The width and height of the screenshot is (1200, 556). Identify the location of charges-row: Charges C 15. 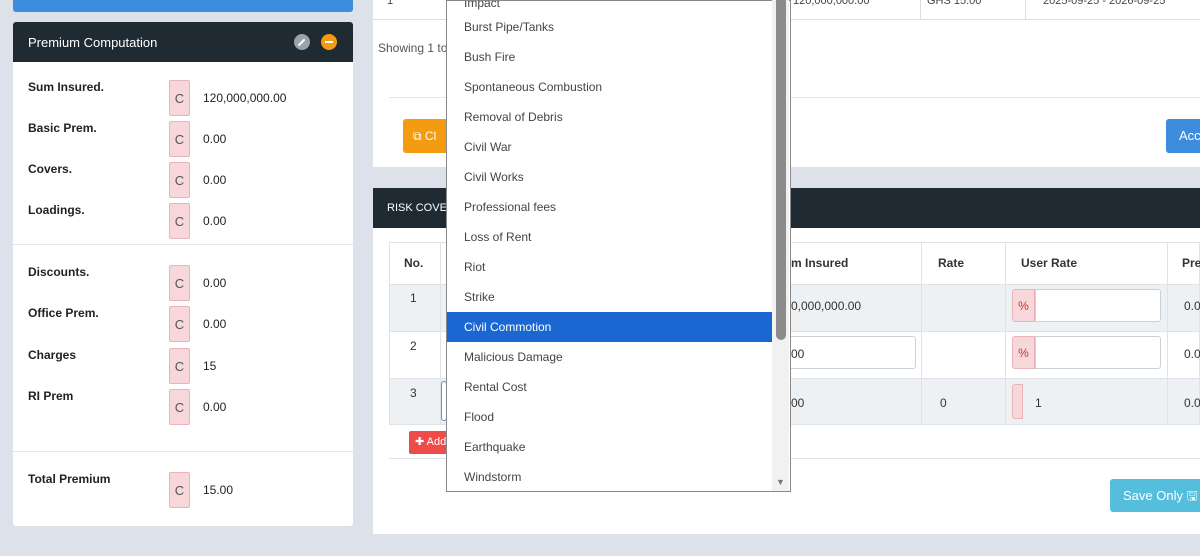
(183, 366).